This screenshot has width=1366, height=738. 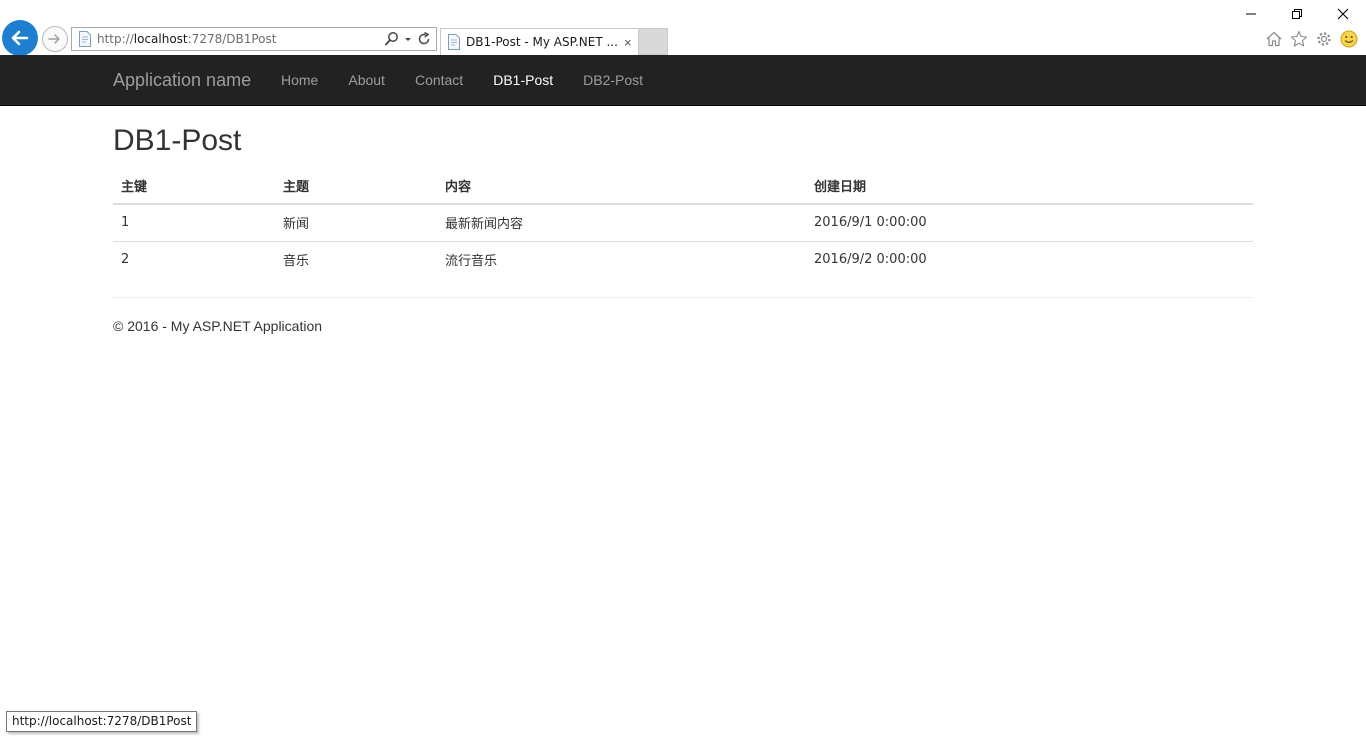 What do you see at coordinates (356, 222) in the screenshot?
I see `cell-subject: 新闻` at bounding box center [356, 222].